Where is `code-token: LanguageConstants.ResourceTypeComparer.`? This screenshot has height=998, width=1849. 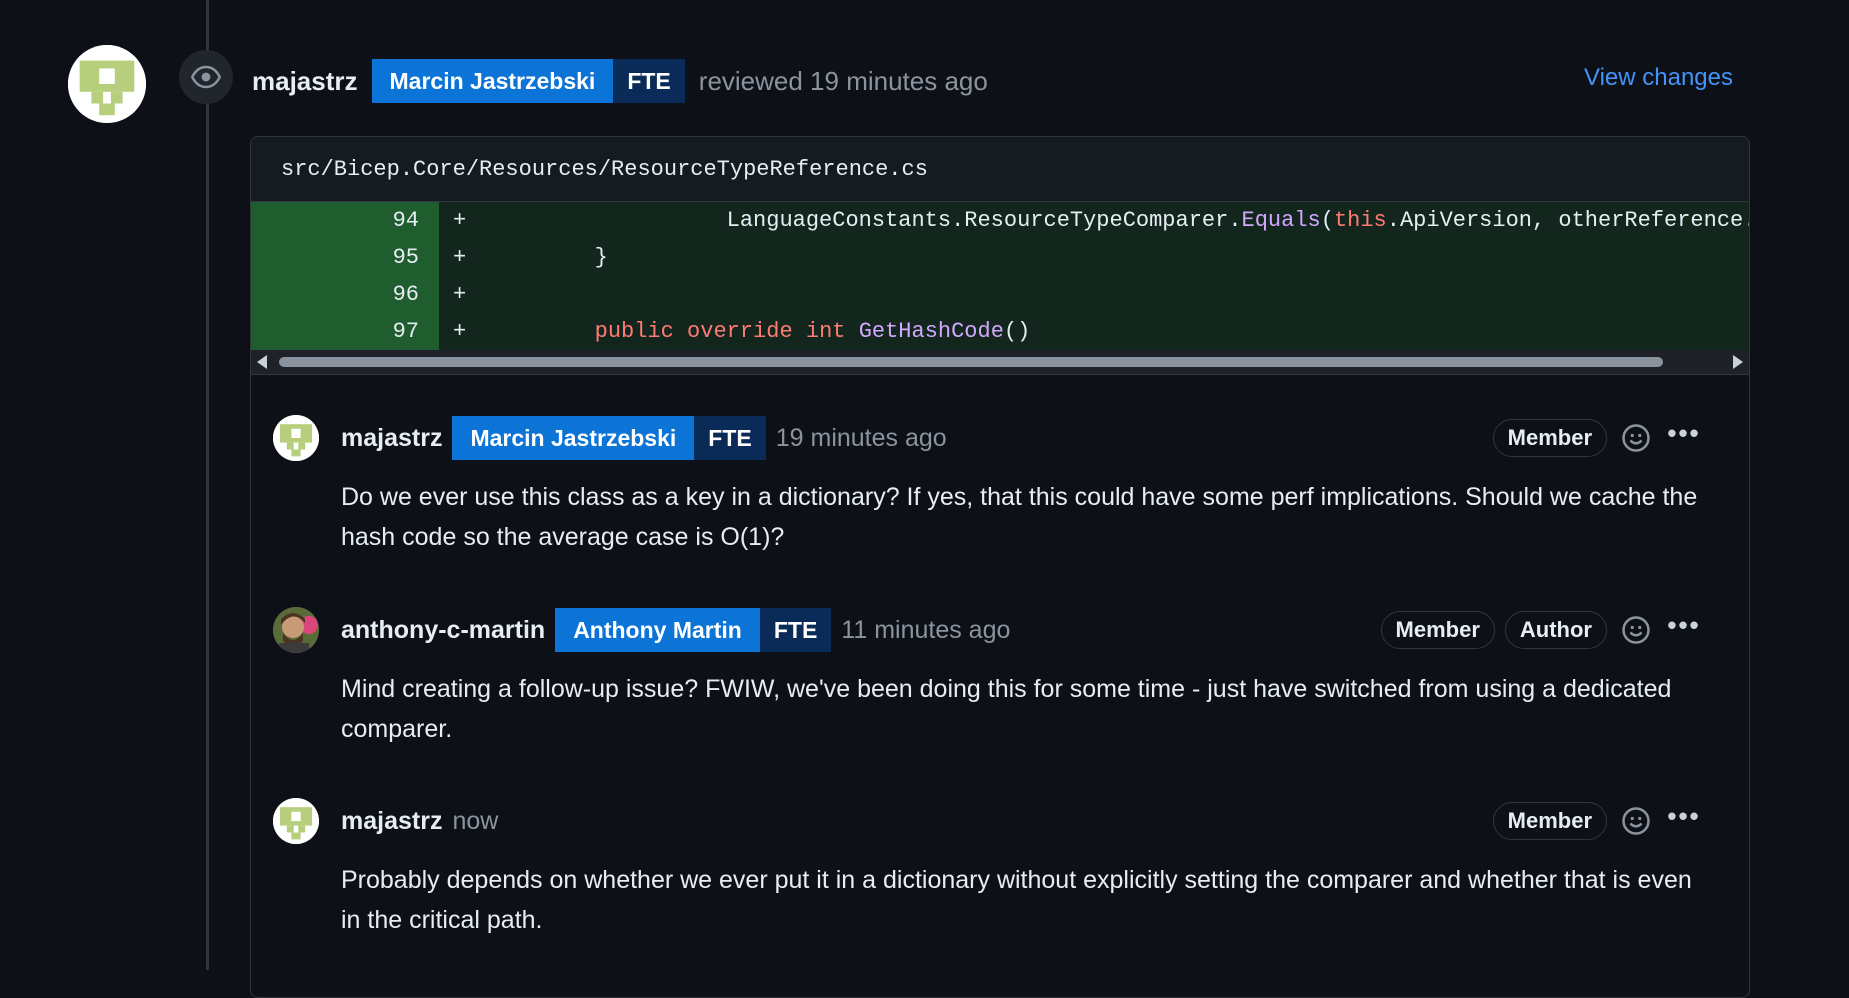
code-token: LanguageConstants.ResourceTypeComparer. is located at coordinates (984, 220).